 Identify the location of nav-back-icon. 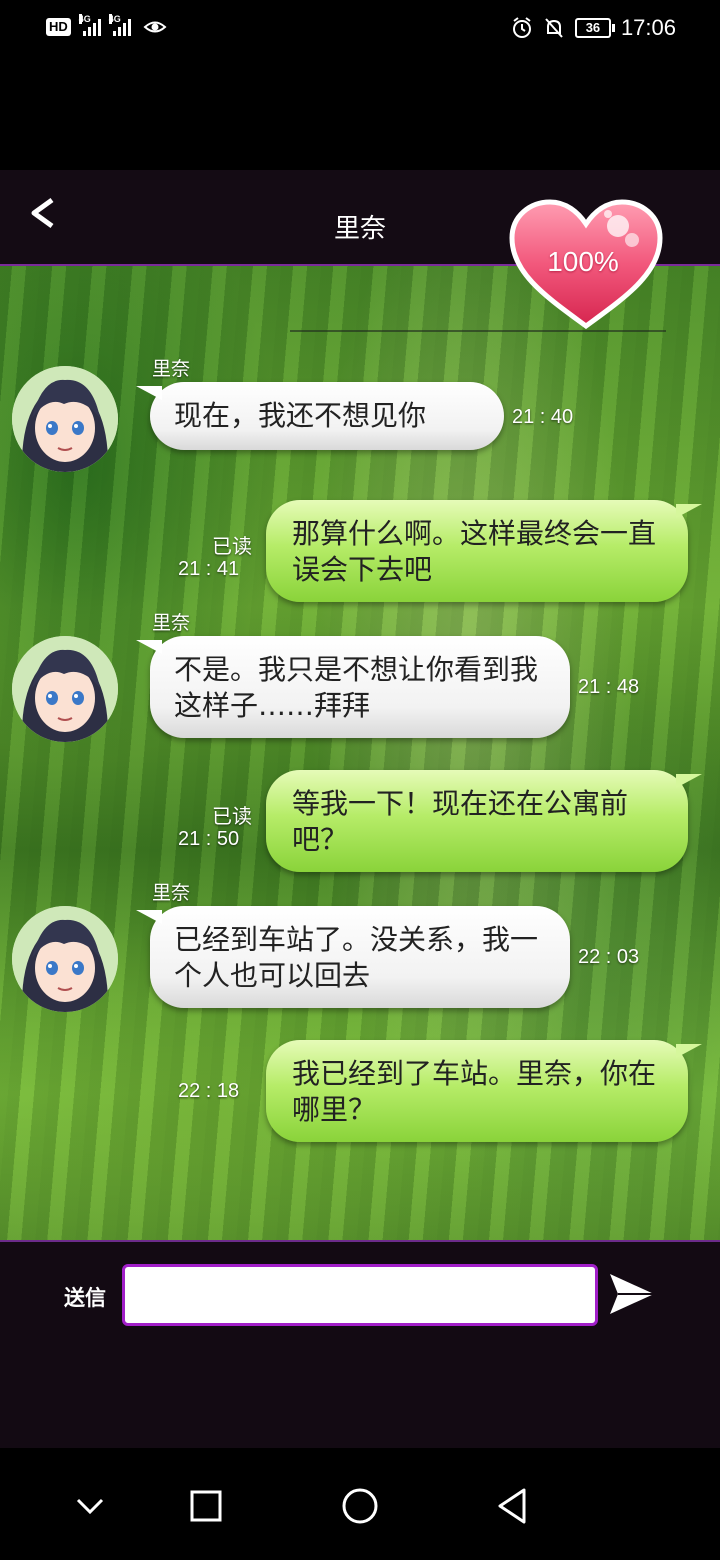
(512, 1506).